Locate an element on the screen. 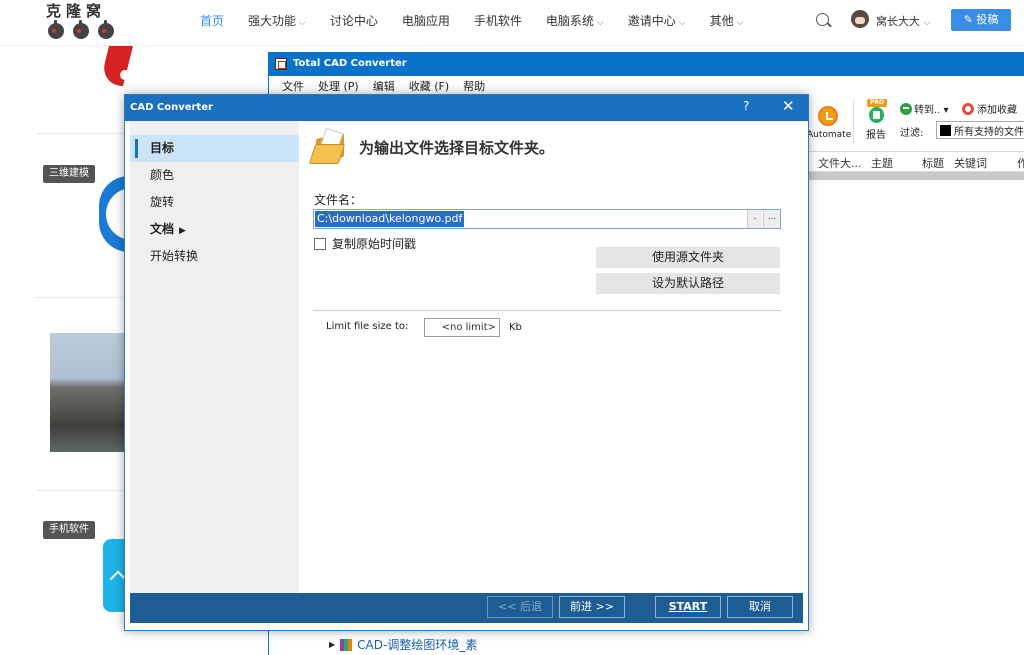 This screenshot has width=1024, height=655. nav-invite: 邀请中心 ⌵ is located at coordinates (657, 20).